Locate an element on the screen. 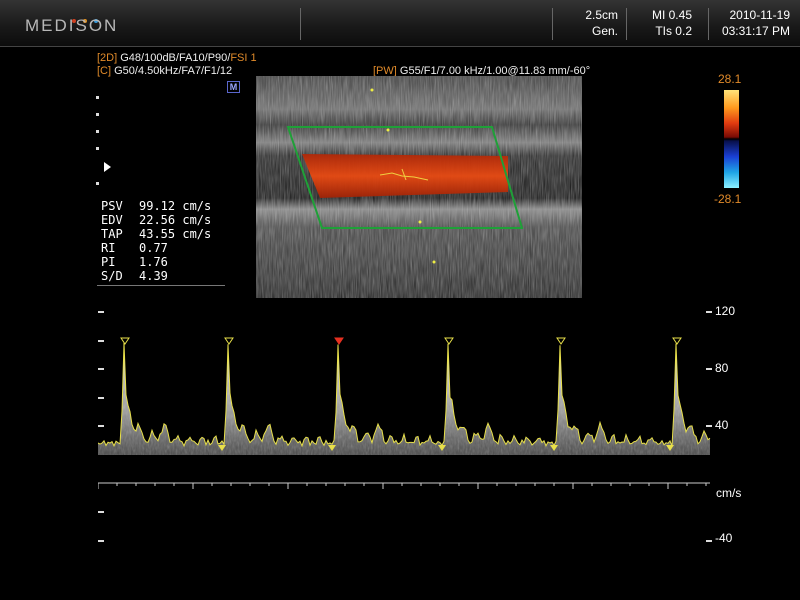 The image size is (800, 600). measurement-row: S/D 4.39 is located at coordinates (134, 276).